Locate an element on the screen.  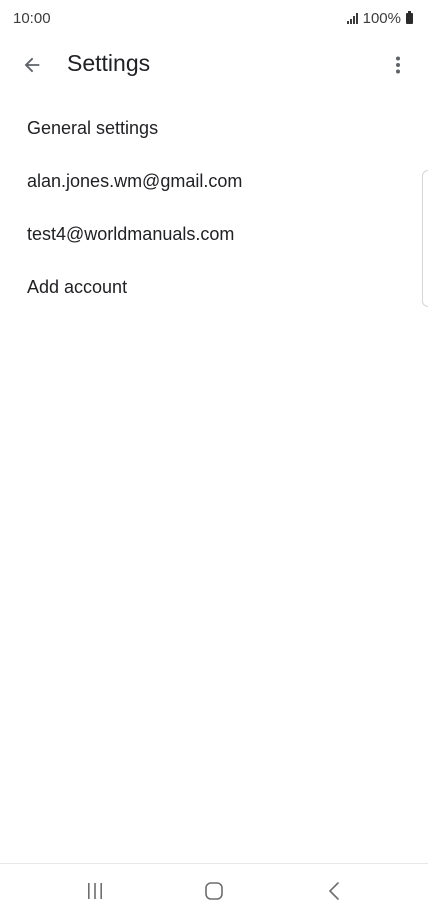
more-vert-icon is located at coordinates (398, 65).